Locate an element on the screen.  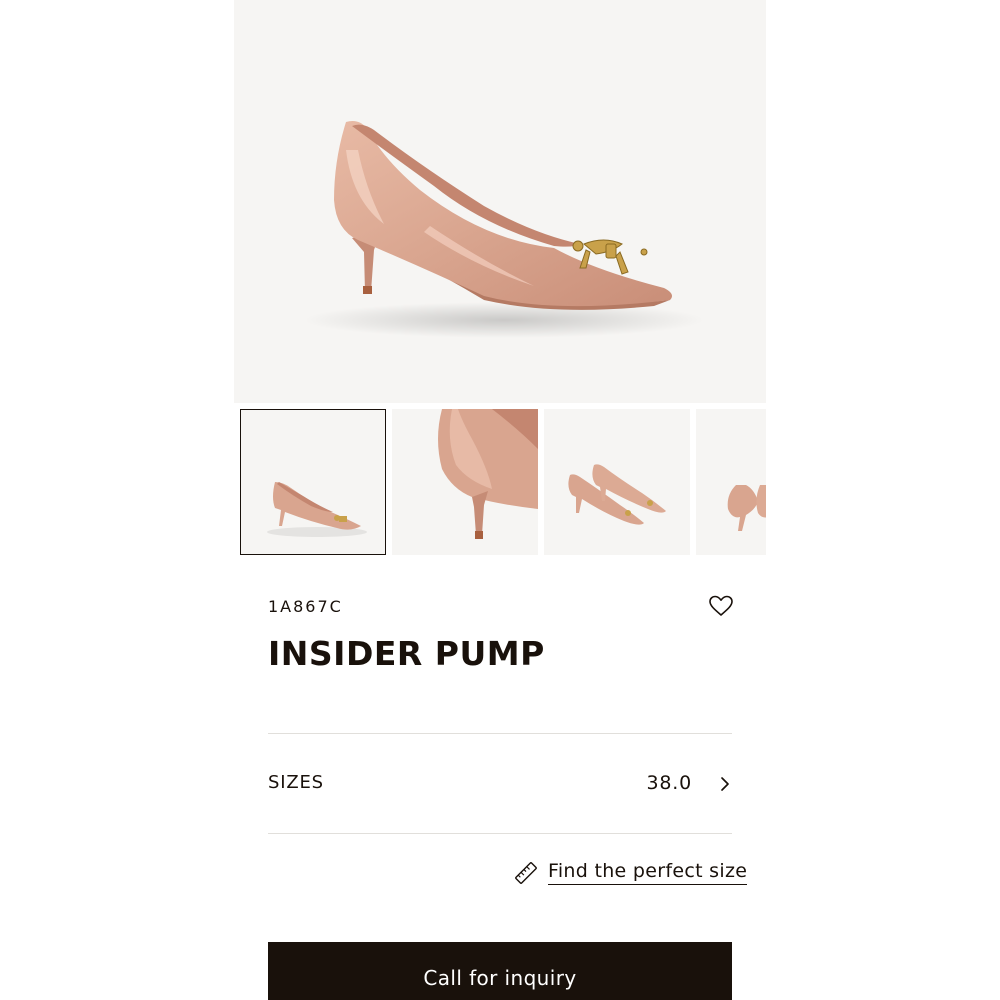
pair-thumbnail-image is located at coordinates (617, 494).